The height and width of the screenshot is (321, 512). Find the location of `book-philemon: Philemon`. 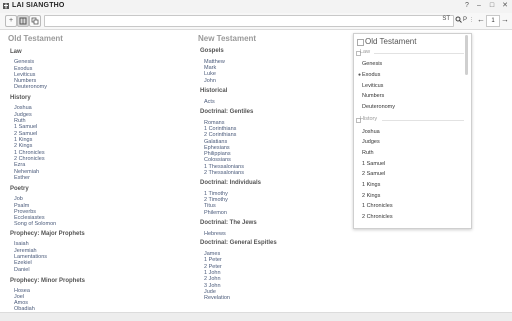

book-philemon: Philemon is located at coordinates (215, 213).